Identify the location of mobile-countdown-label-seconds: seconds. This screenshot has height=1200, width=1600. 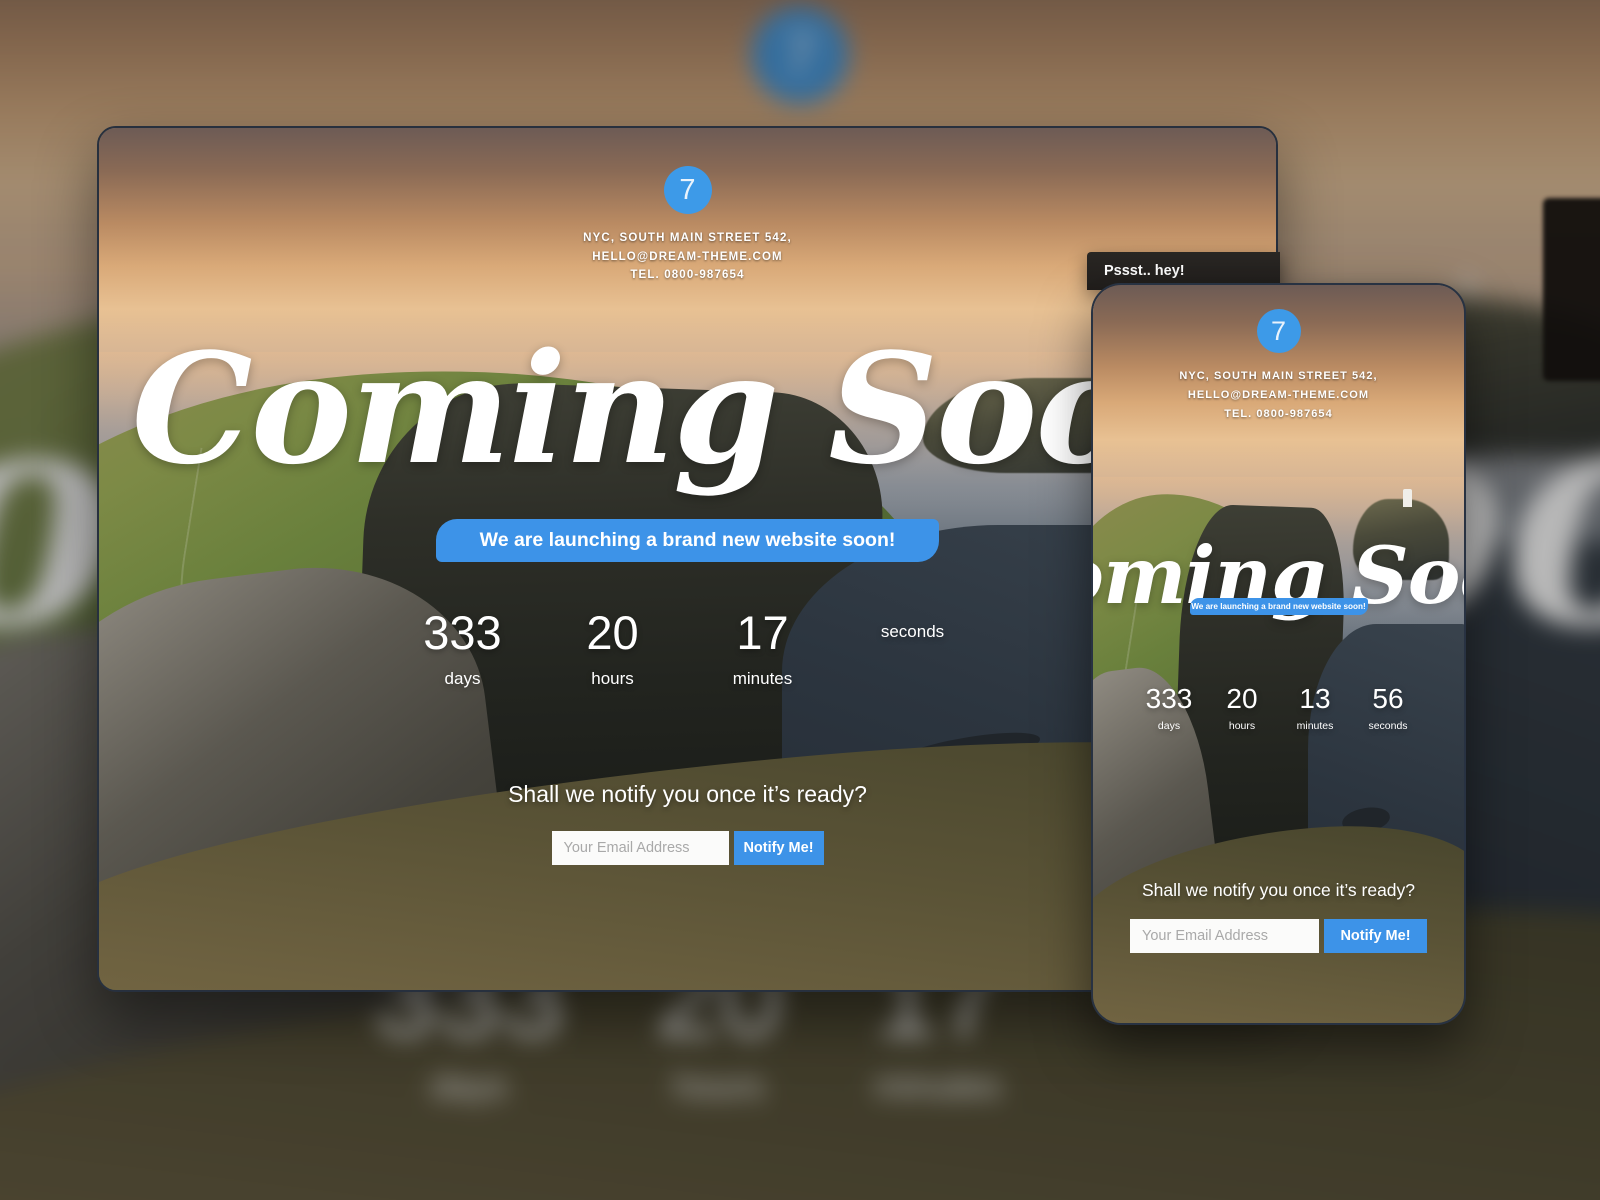
(1388, 726).